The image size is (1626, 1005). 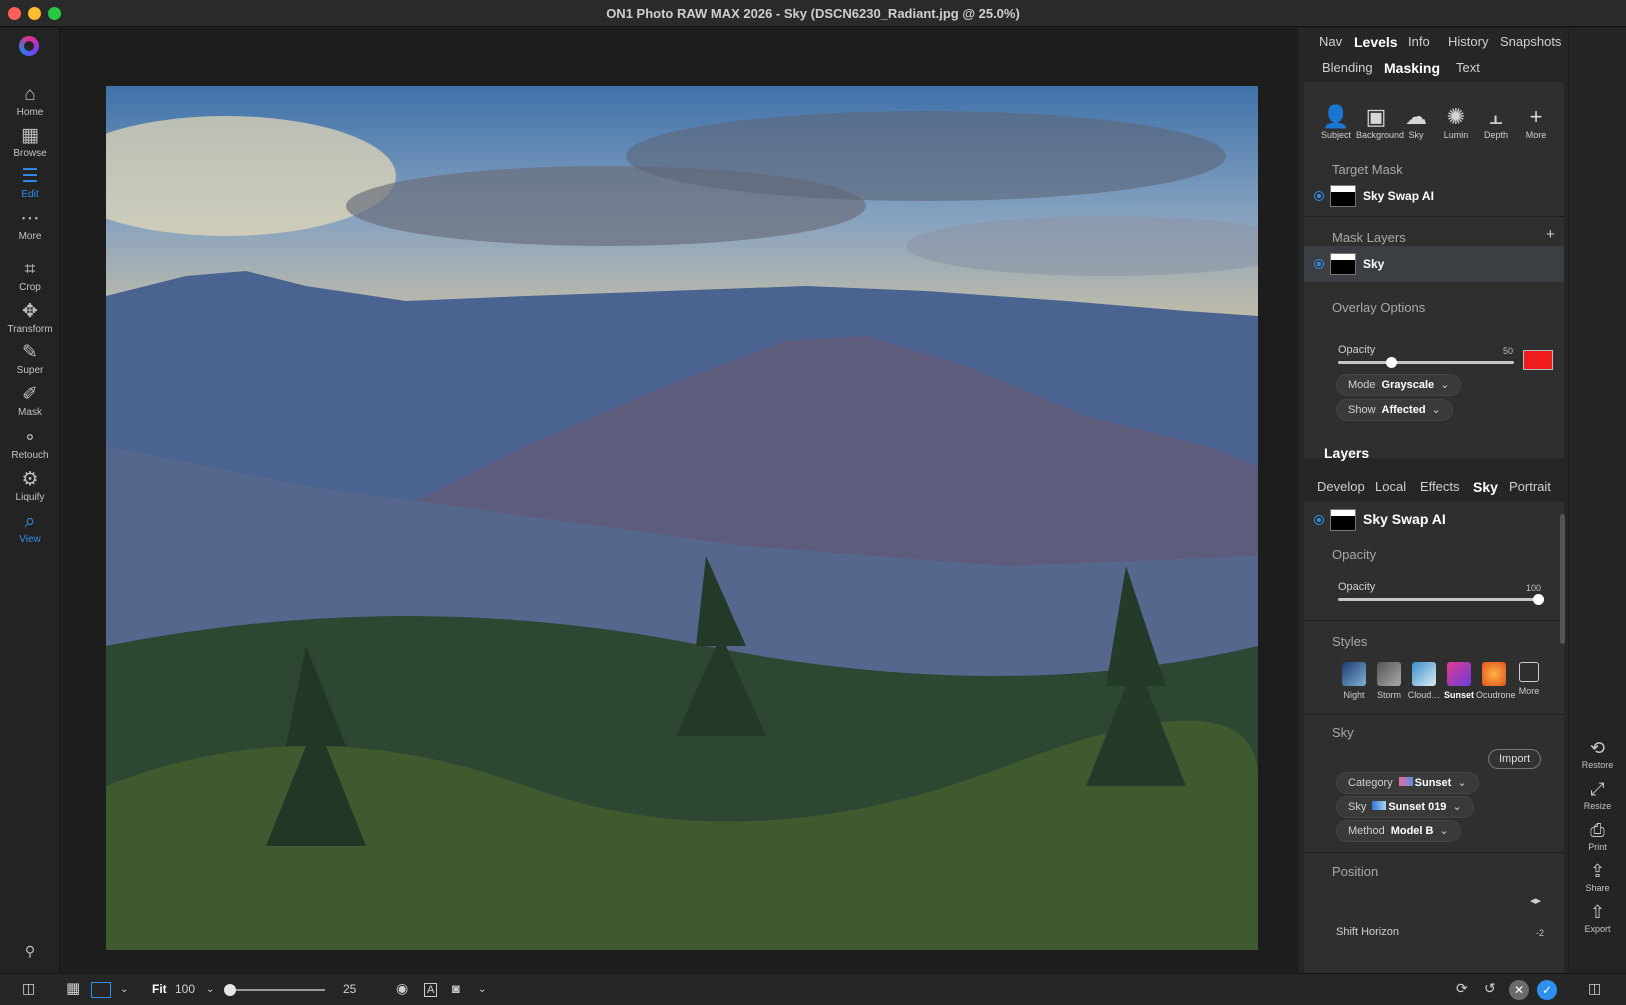 What do you see at coordinates (276, 990) in the screenshot?
I see `zoom-slider-track` at bounding box center [276, 990].